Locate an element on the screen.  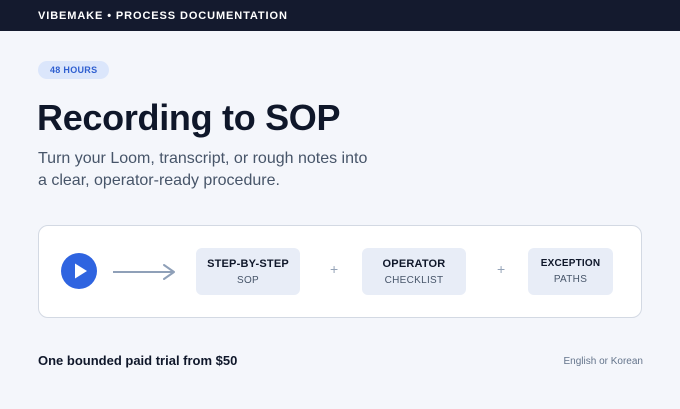
output-subtitle: CHECKLIST is located at coordinates (414, 280).